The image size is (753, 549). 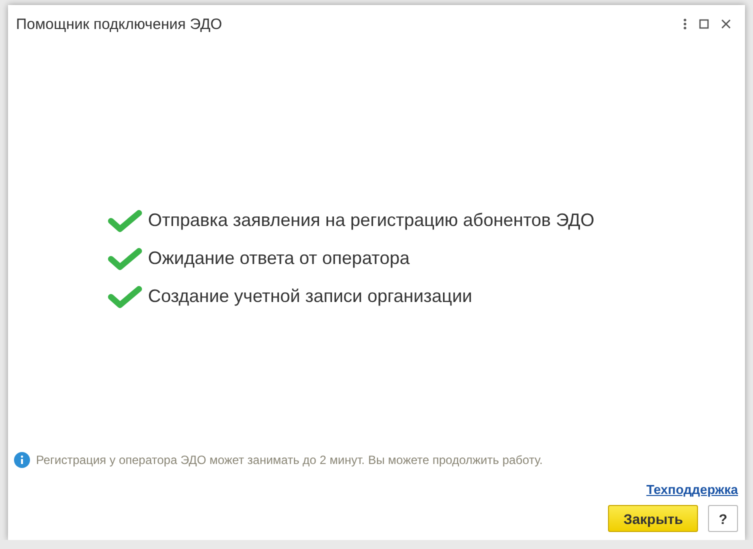 What do you see at coordinates (723, 518) in the screenshot?
I see `help-button: ?` at bounding box center [723, 518].